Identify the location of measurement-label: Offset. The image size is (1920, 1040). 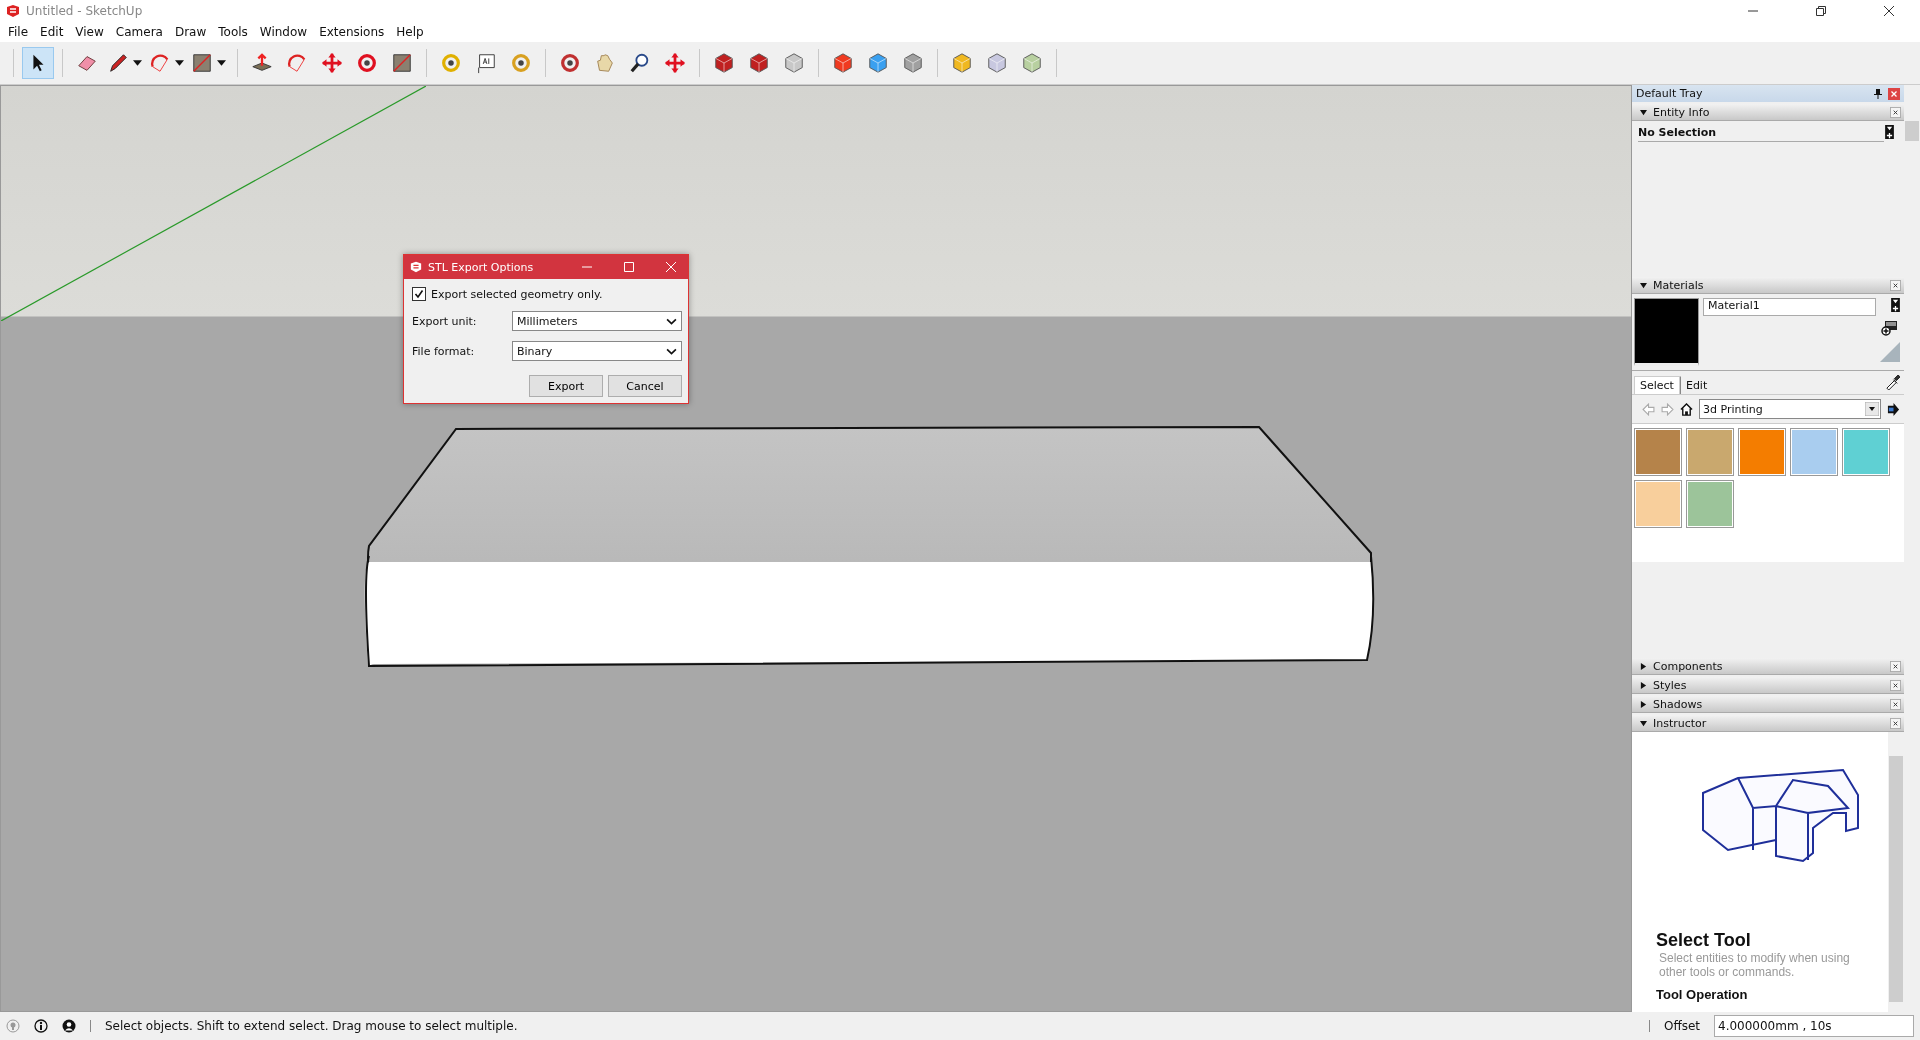
(1681, 1026).